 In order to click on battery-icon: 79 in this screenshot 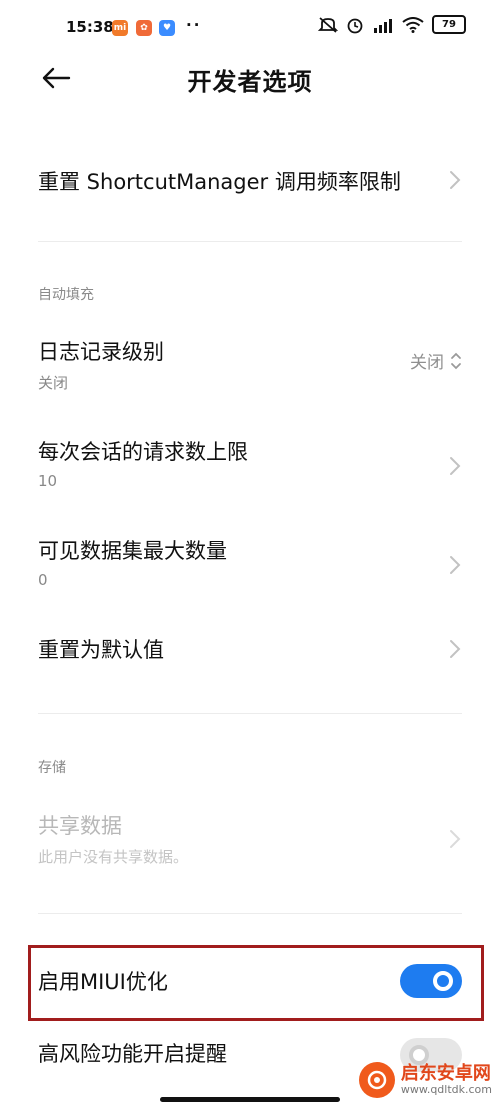, I will do `click(449, 24)`.